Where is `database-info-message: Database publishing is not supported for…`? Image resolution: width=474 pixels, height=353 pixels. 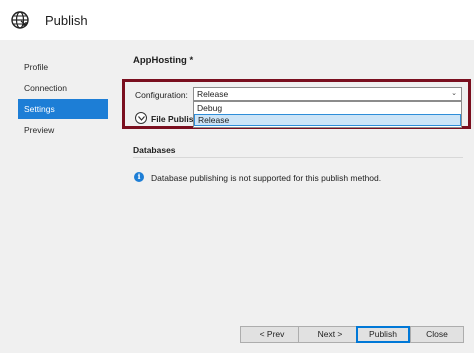
database-info-message: Database publishing is not supported for… is located at coordinates (266, 178).